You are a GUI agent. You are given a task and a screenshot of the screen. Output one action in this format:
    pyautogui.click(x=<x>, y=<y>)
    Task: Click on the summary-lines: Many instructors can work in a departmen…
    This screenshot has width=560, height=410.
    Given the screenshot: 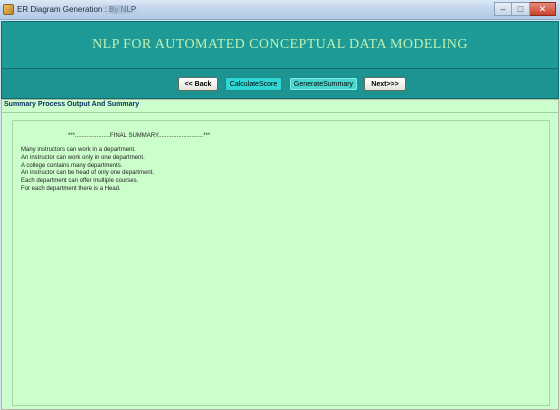 What is the action you would take?
    pyautogui.click(x=87, y=170)
    